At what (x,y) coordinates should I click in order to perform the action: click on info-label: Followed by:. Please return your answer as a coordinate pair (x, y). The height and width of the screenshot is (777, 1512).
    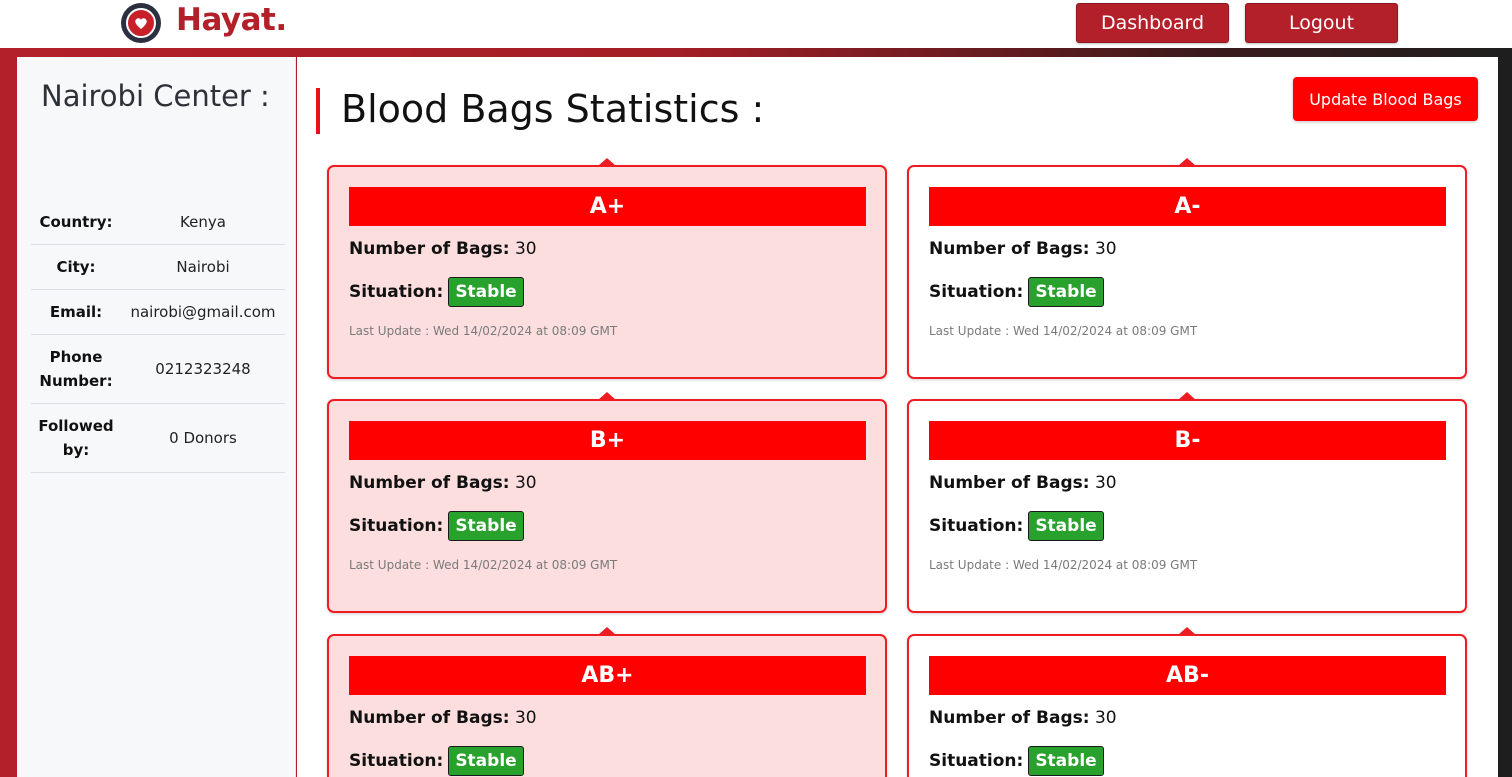
    Looking at the image, I should click on (76, 438).